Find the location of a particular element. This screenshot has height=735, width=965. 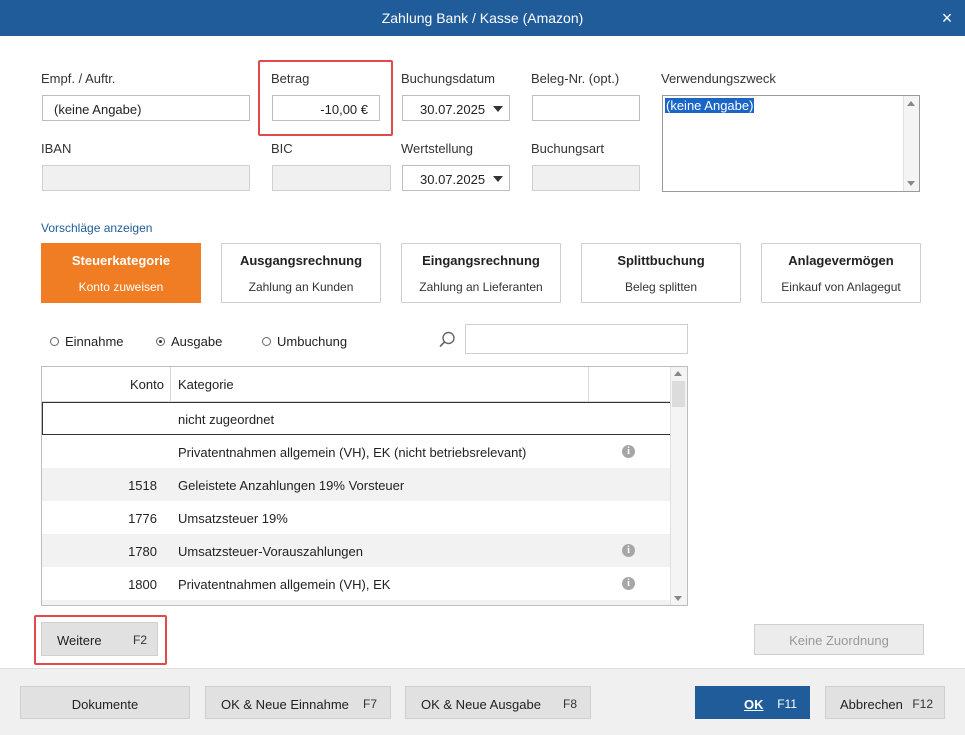

category-ausgangsrechnung: Ausgangsrechnung Zahlung an Kunden is located at coordinates (301, 273).